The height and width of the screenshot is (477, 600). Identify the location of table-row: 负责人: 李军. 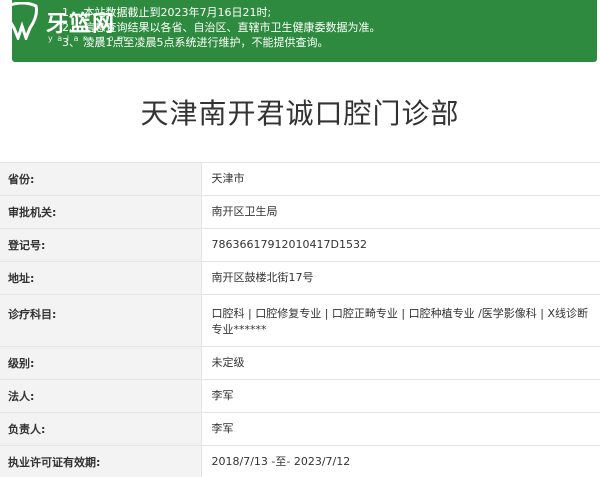
(300, 429).